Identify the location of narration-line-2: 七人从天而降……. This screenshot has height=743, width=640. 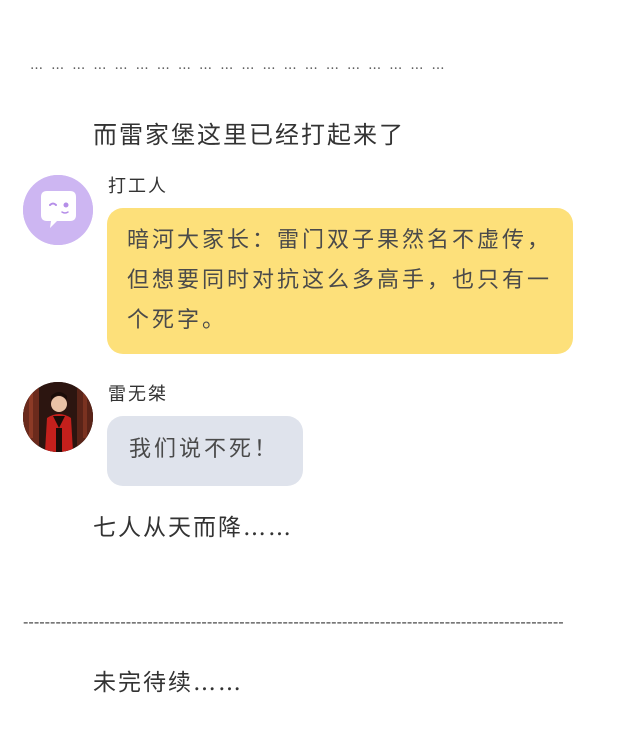
(193, 528).